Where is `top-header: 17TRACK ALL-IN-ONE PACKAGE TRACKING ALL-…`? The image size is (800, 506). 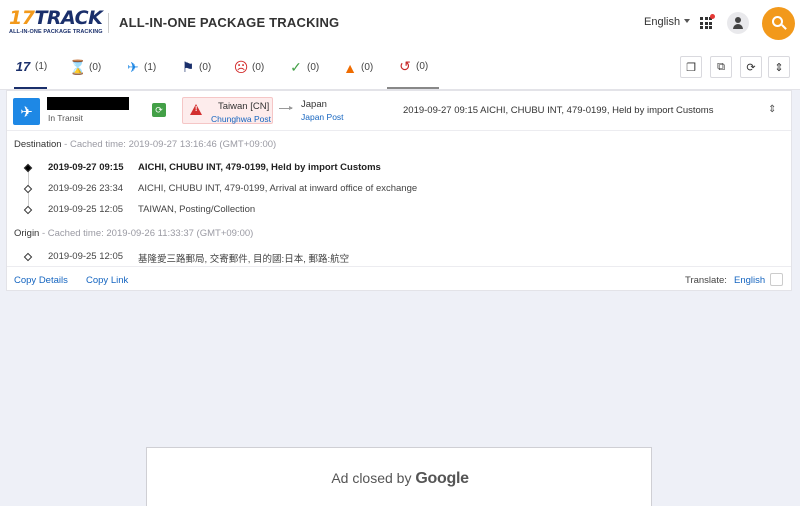 top-header: 17TRACK ALL-IN-ONE PACKAGE TRACKING ALL-… is located at coordinates (400, 23).